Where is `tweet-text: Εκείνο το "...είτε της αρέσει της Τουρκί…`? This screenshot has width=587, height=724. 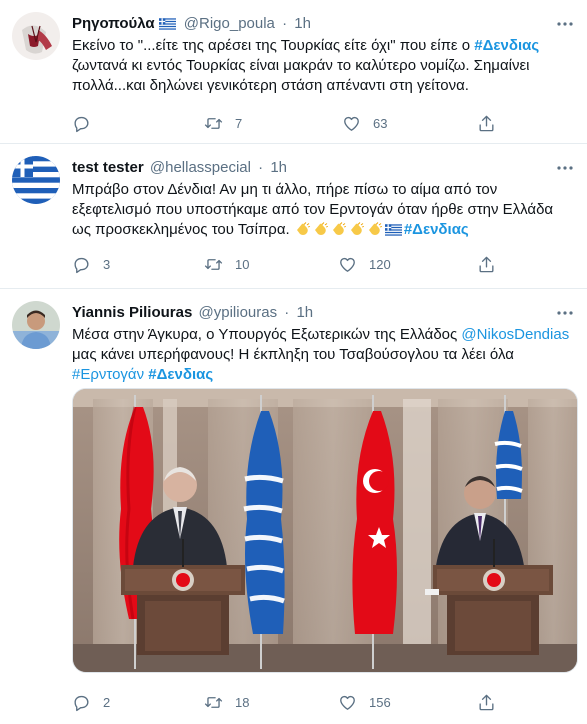
tweet-text: Εκείνο το "...είτε της αρέσει της Τουρκί… is located at coordinates (323, 66).